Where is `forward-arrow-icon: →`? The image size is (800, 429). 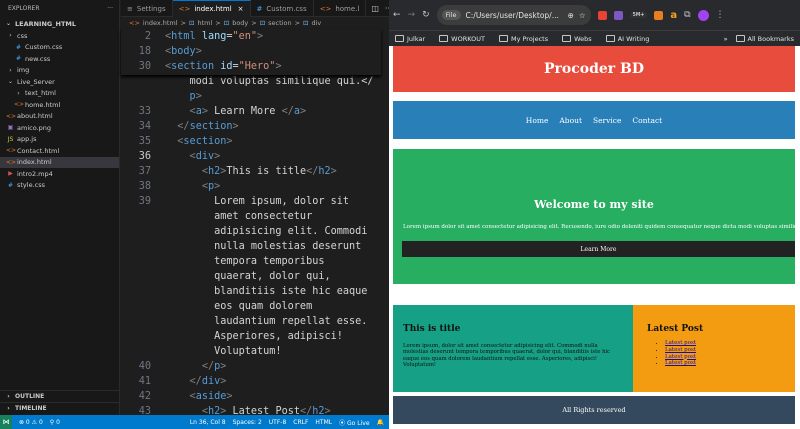
forward-arrow-icon: → is located at coordinates (412, 15).